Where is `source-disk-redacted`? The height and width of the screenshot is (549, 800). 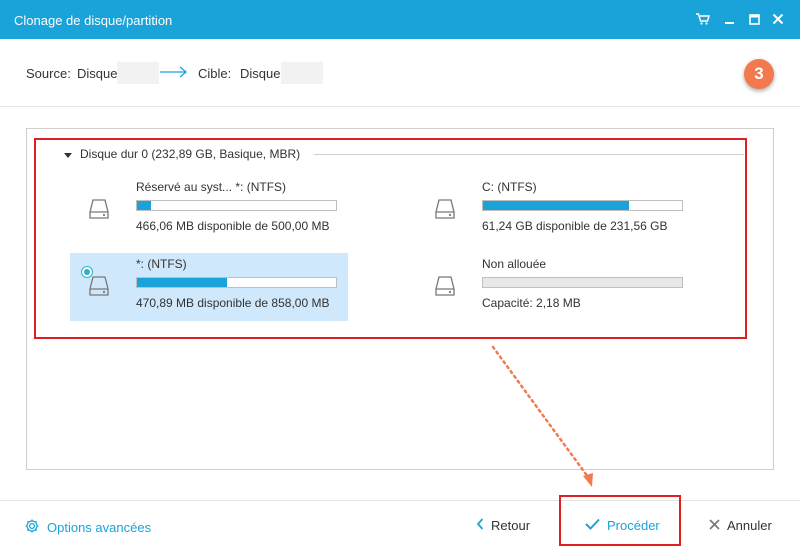
source-disk-redacted is located at coordinates (138, 73).